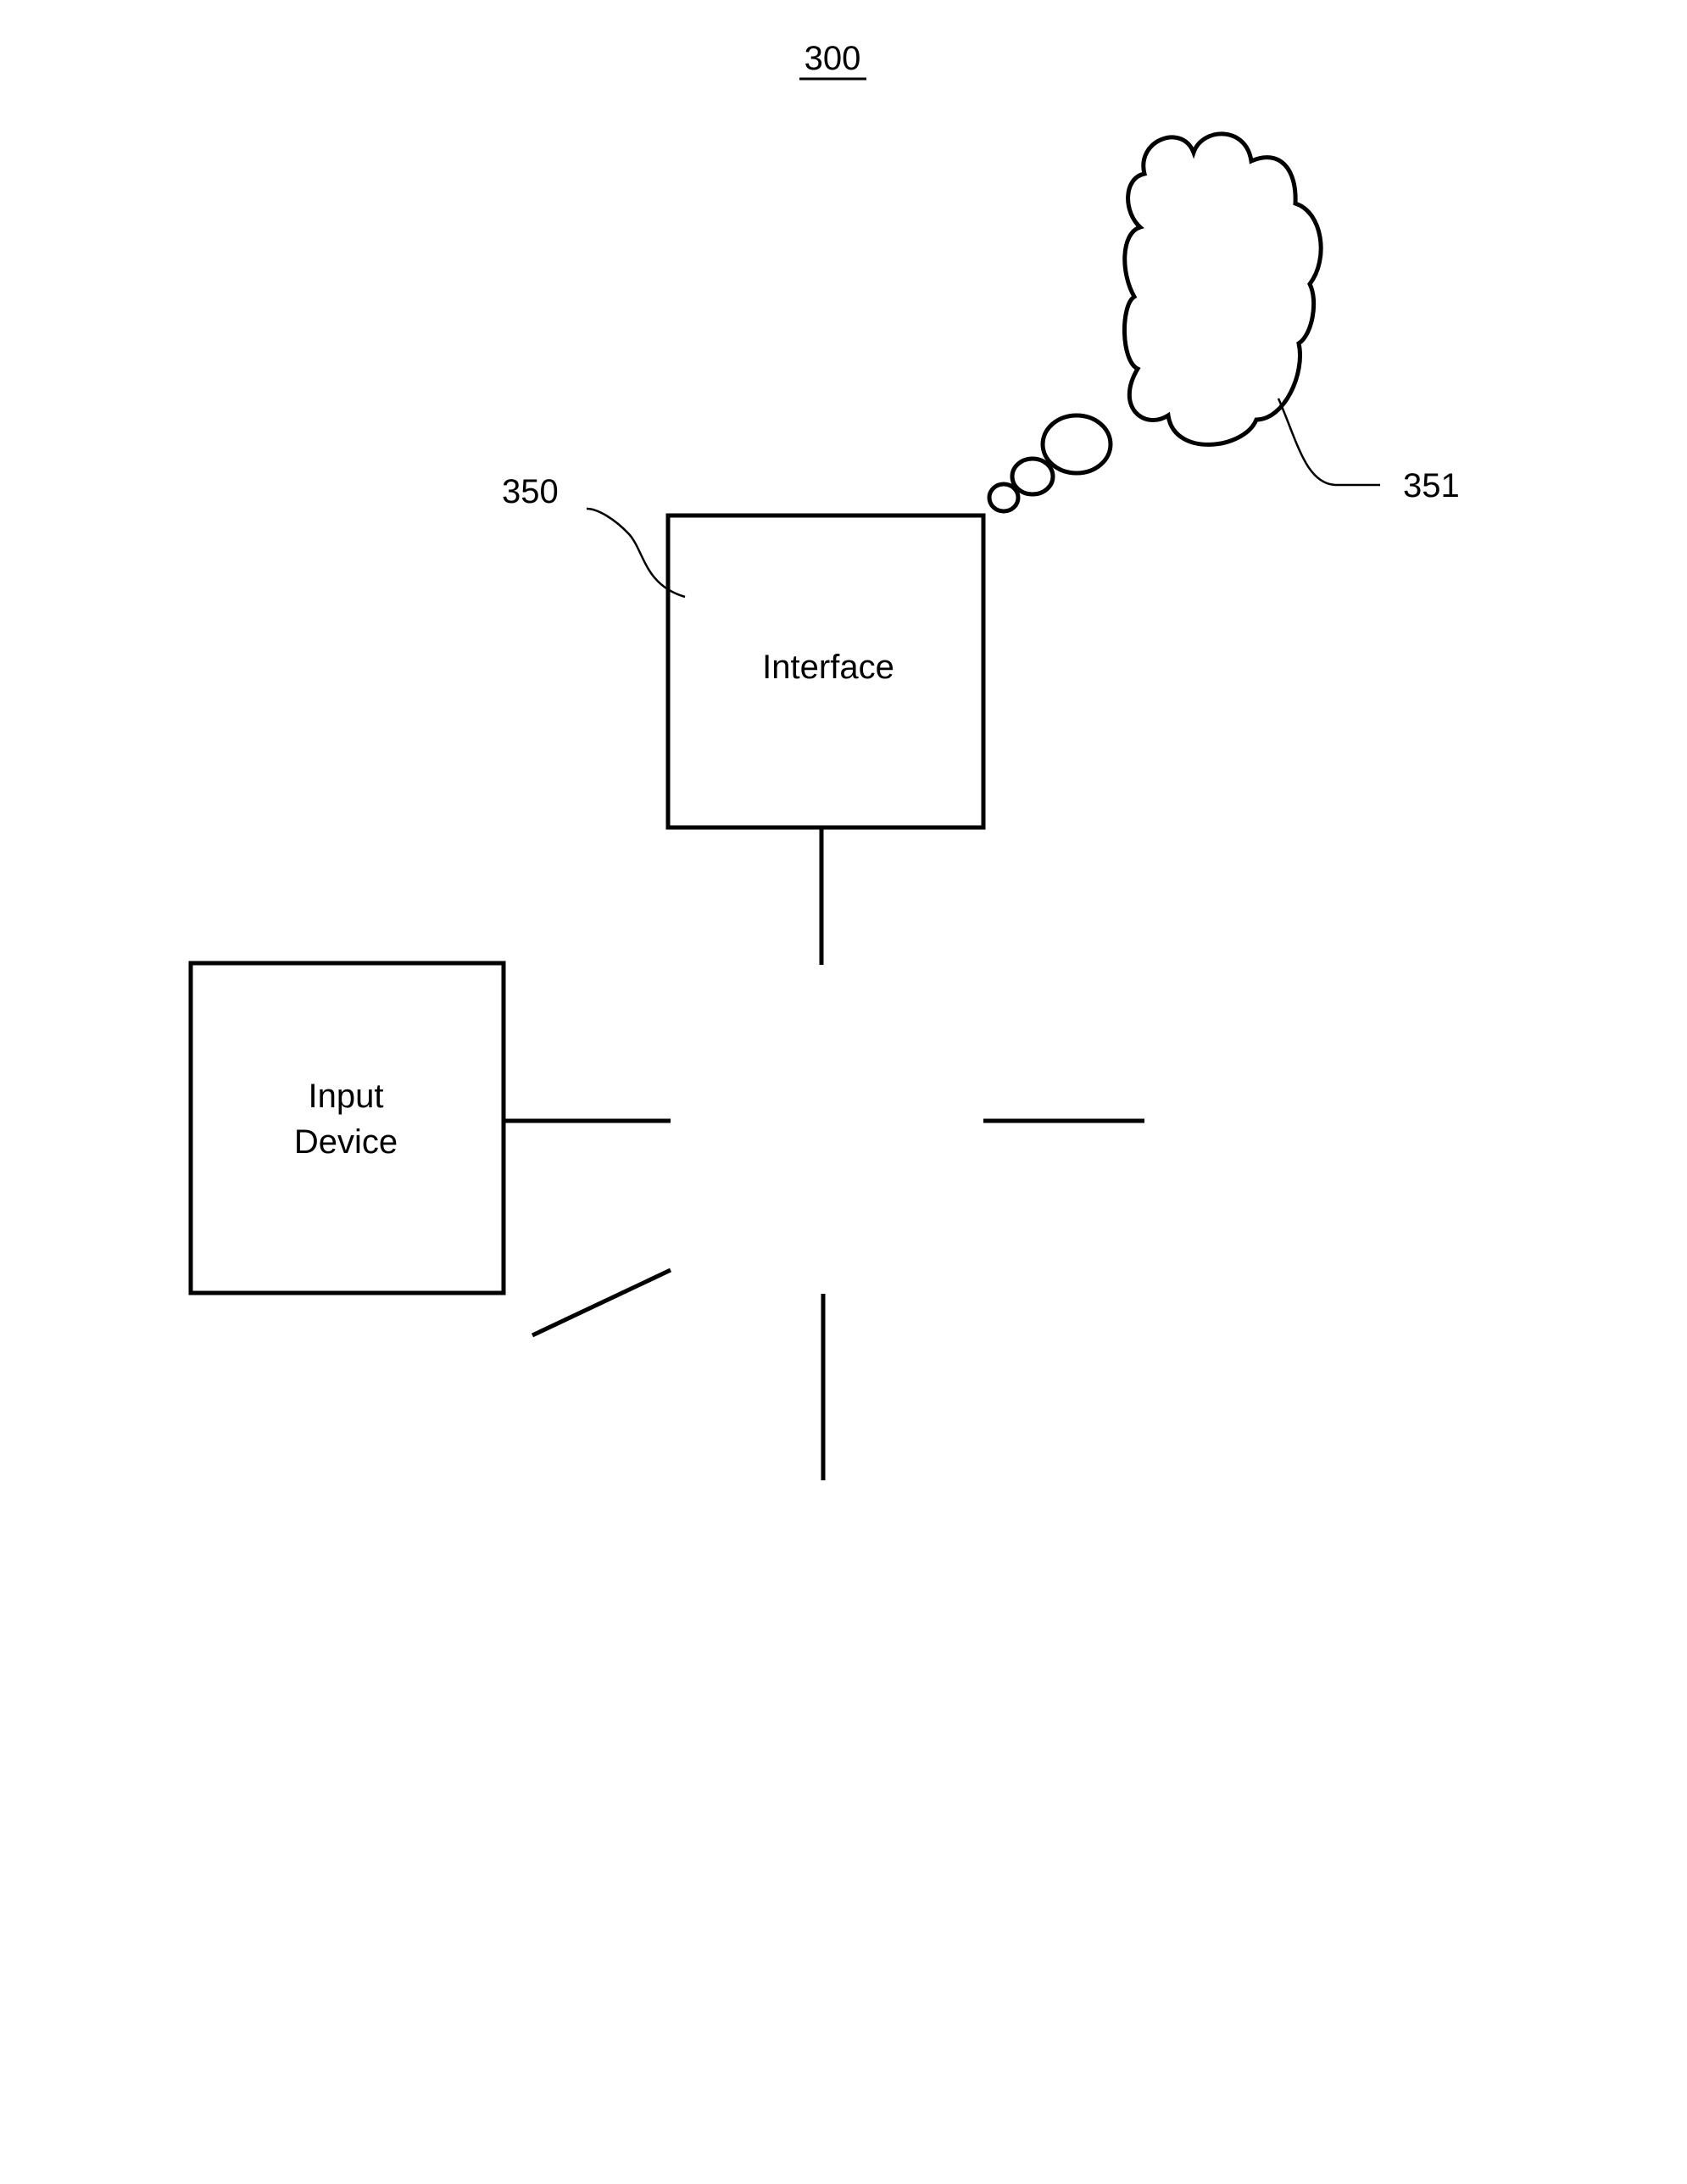 Image resolution: width=1687 pixels, height=2184 pixels. Describe the element at coordinates (346, 1142) in the screenshot. I see `input-device-label-line2: Device` at that location.